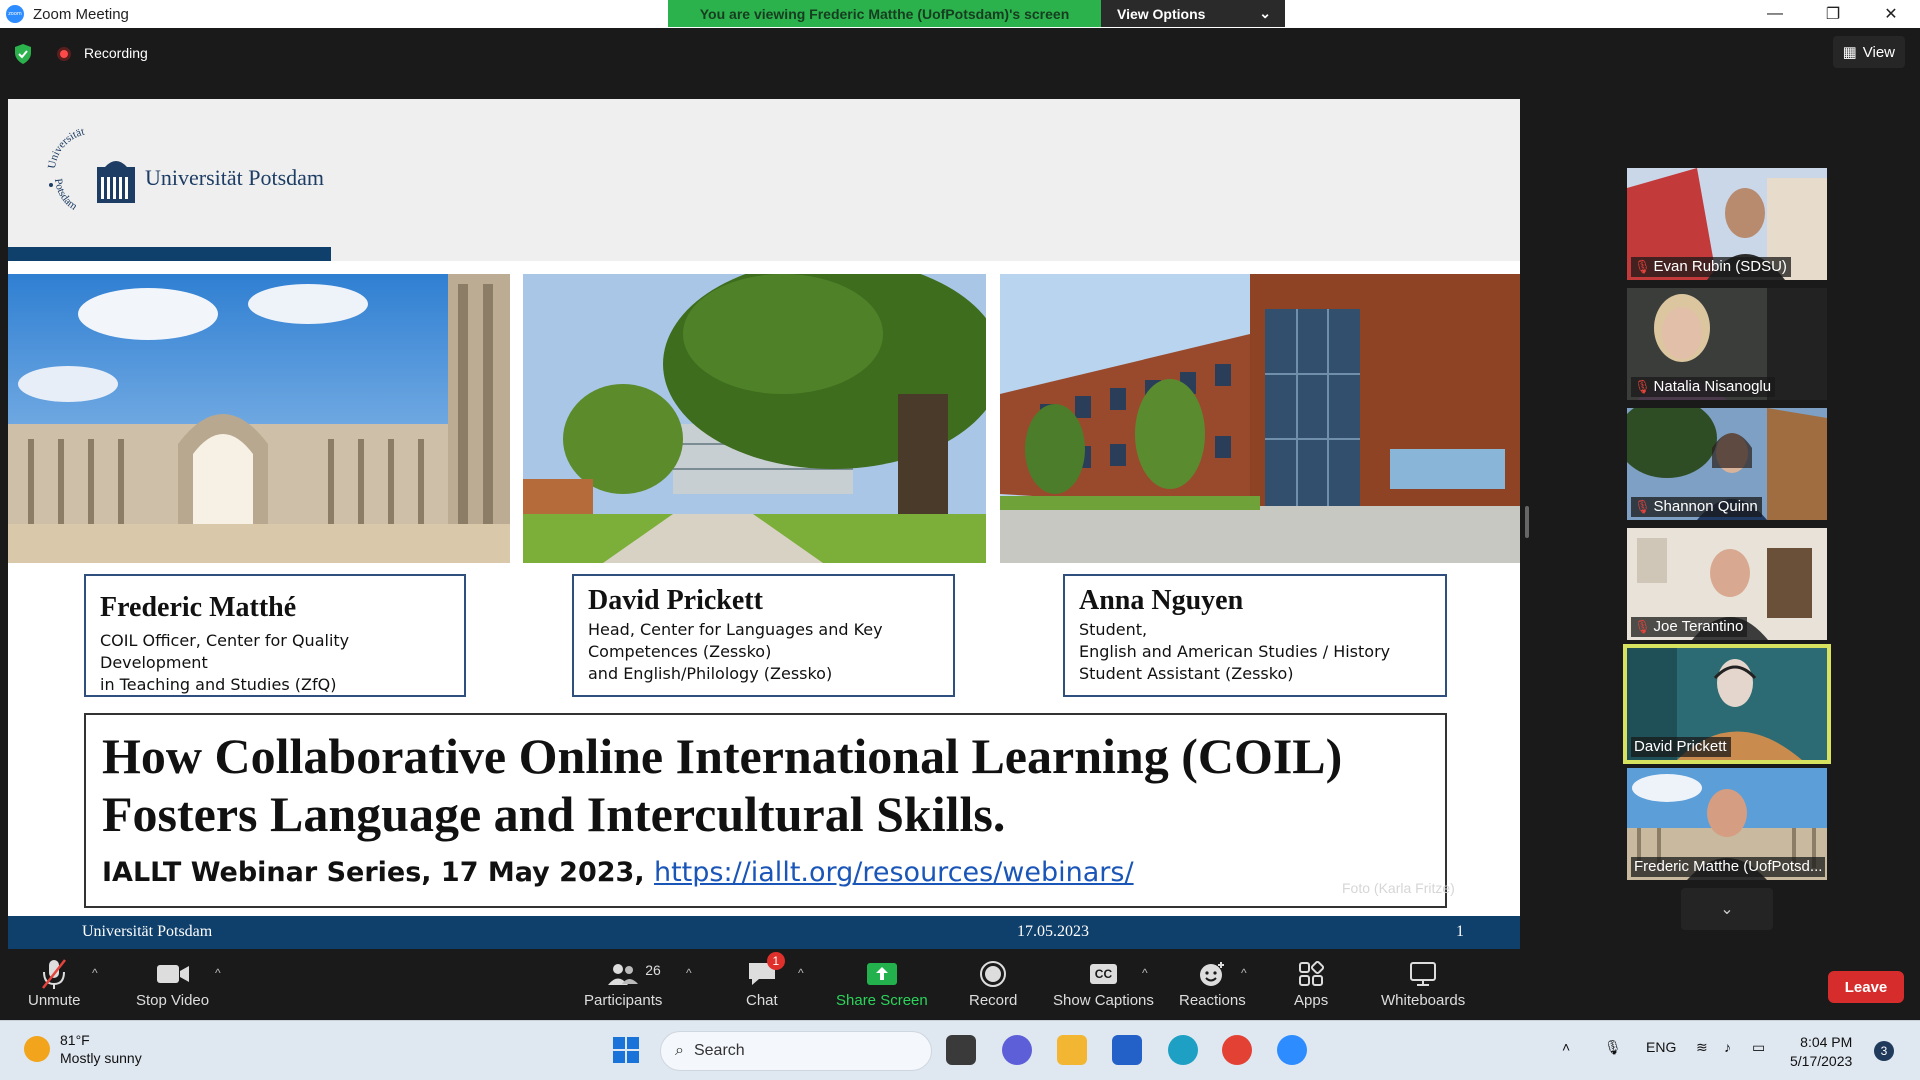  Describe the element at coordinates (960, 54) in the screenshot. I see `meeting-top-bar: Recording ▦ View` at that location.